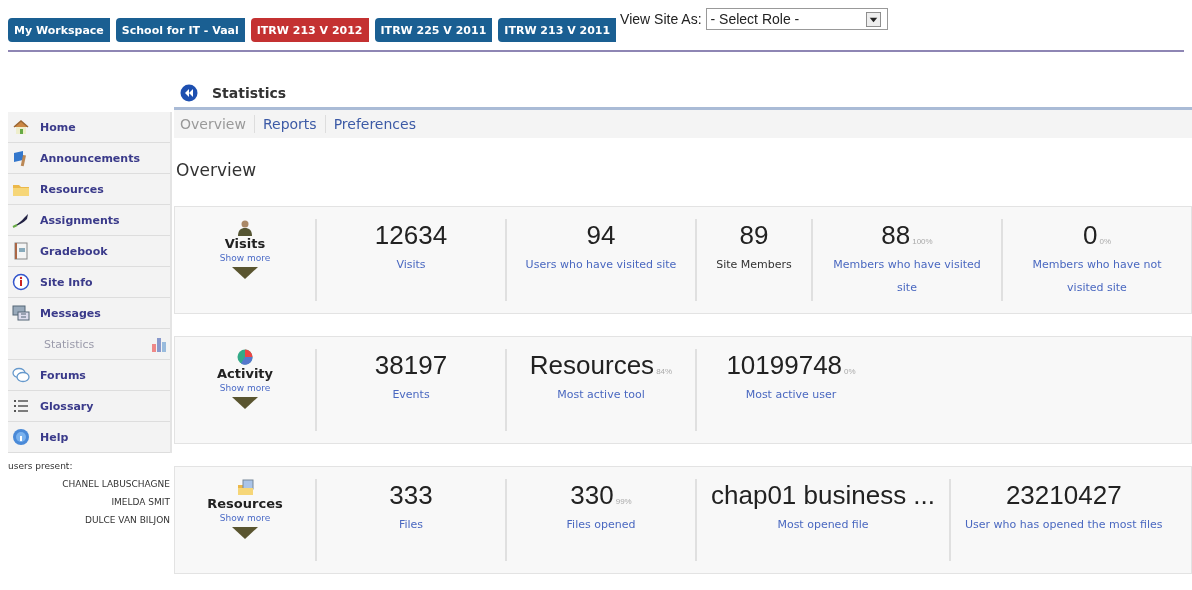  I want to click on stat-percent: 100%, so click(922, 241).